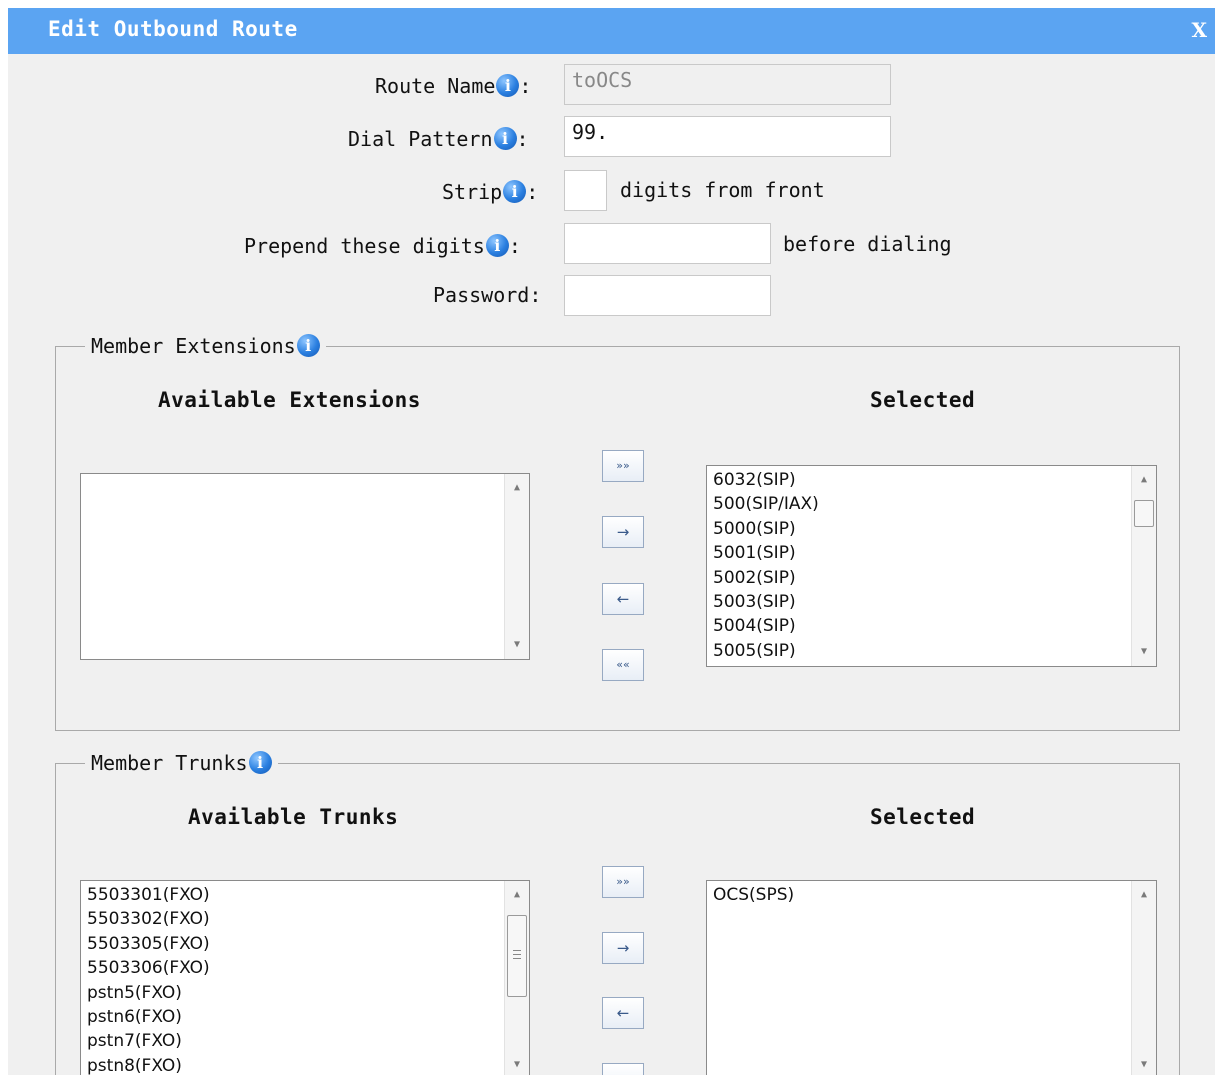  What do you see at coordinates (623, 948) in the screenshot?
I see `add-trunk-button: →` at bounding box center [623, 948].